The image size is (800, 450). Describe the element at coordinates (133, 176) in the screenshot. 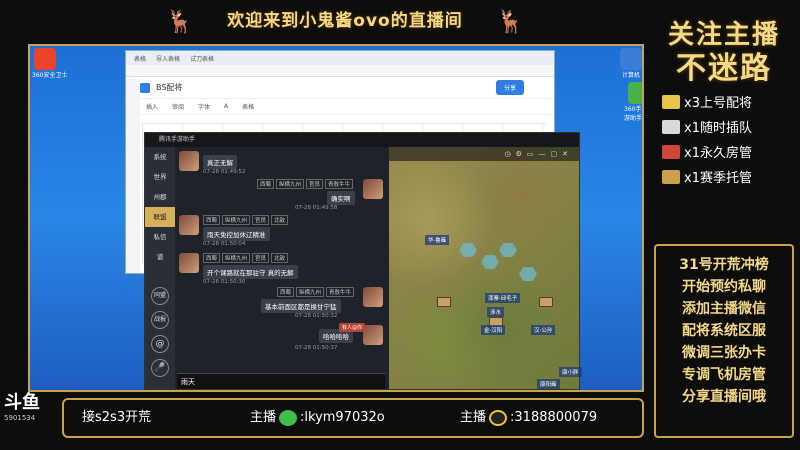

I see `sheet-left-rail` at that location.